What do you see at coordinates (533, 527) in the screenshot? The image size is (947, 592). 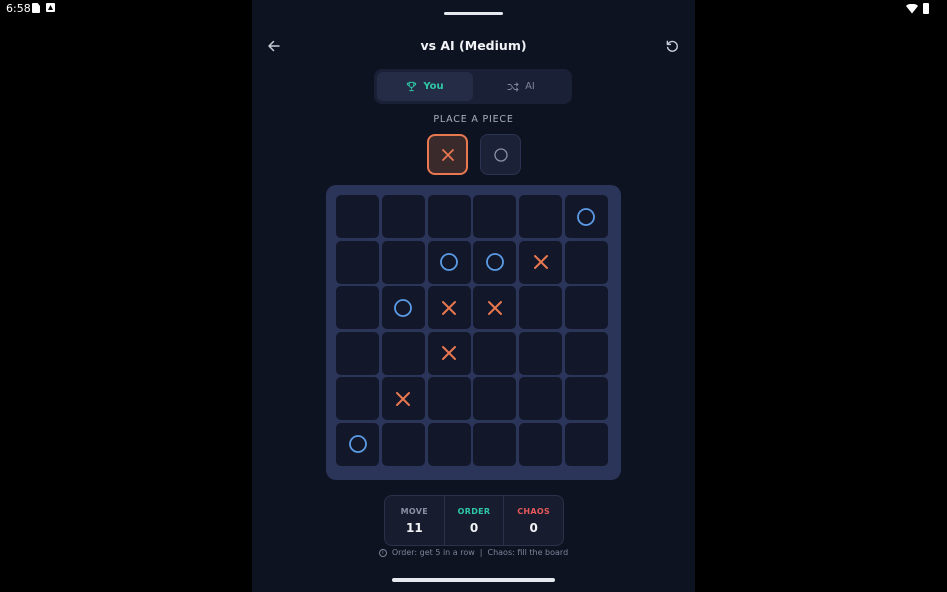 I see `chaos-value: 0` at bounding box center [533, 527].